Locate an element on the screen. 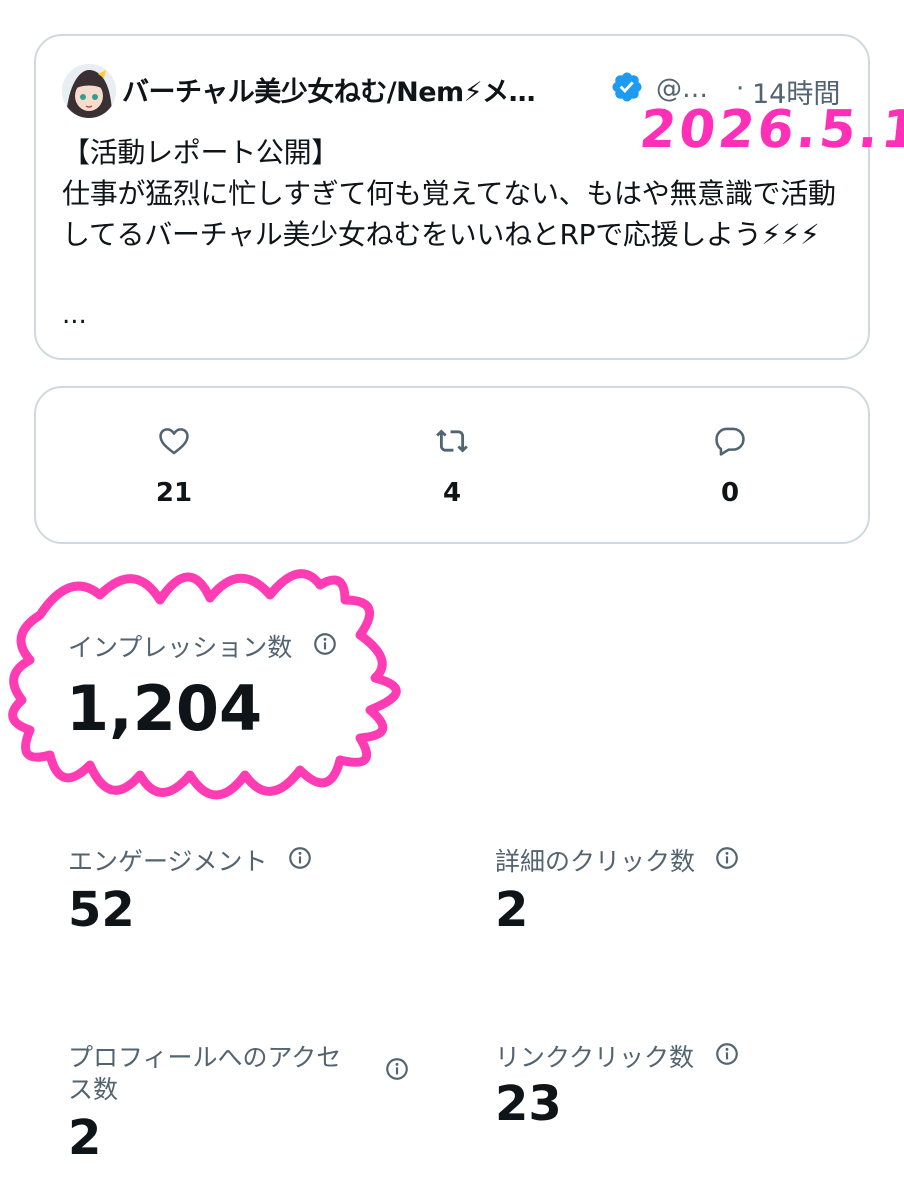 Image resolution: width=904 pixels, height=1199 pixels. reply-stat: 0 is located at coordinates (730, 466).